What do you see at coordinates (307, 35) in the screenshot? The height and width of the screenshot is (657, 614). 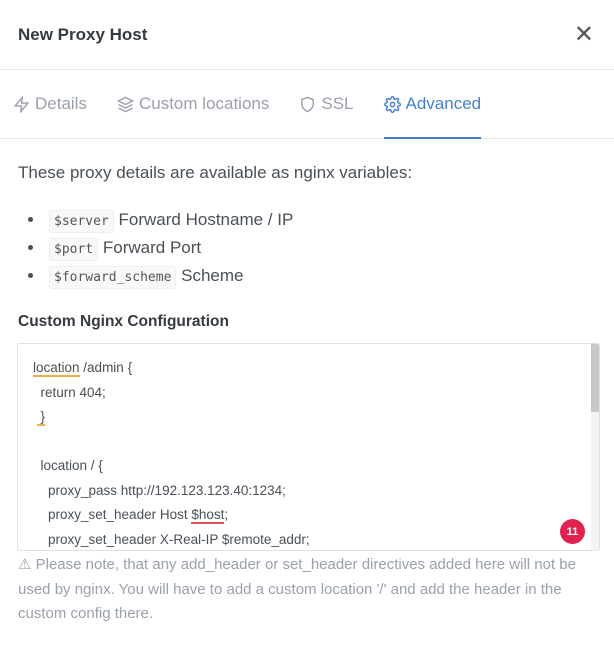 I see `modal-header: New Proxy Host ✕` at bounding box center [307, 35].